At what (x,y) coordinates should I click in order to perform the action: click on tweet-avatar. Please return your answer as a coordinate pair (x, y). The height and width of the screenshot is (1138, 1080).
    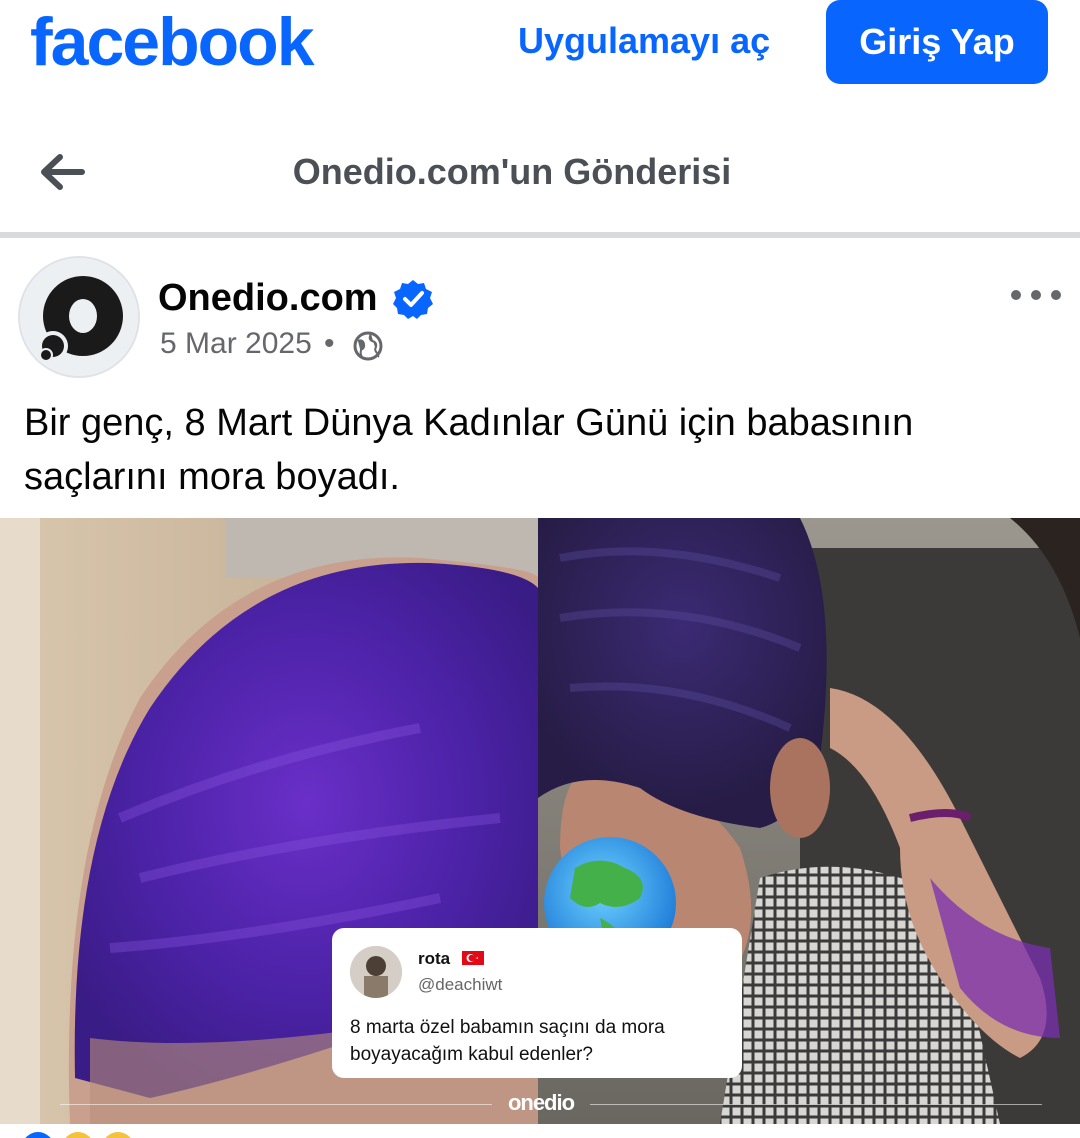
    Looking at the image, I should click on (376, 972).